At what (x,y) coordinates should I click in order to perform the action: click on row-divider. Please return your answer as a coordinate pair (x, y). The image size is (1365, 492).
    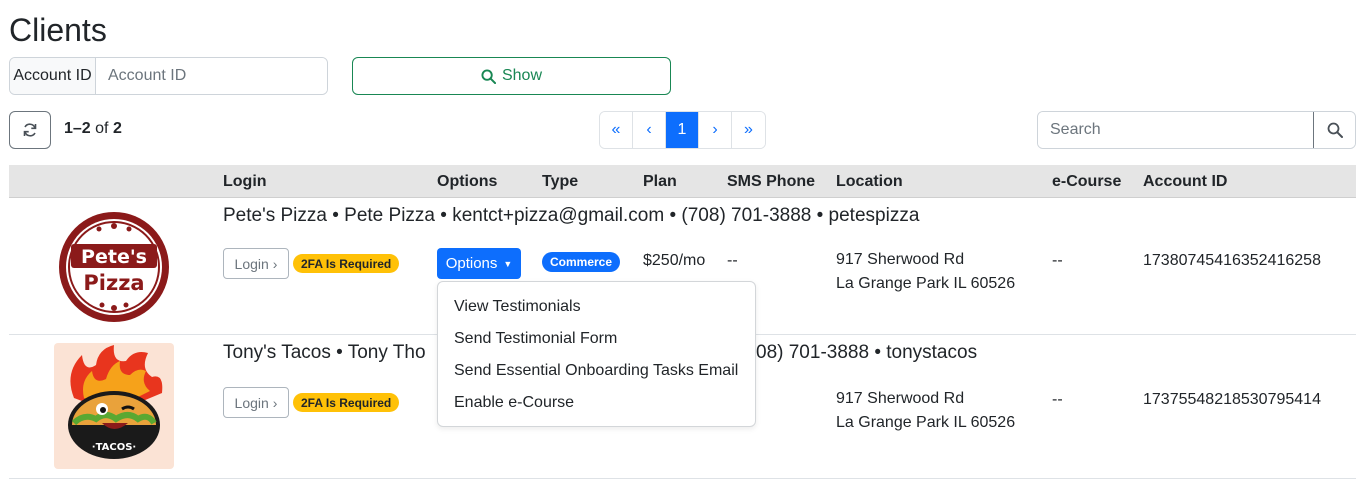
    Looking at the image, I should click on (682, 478).